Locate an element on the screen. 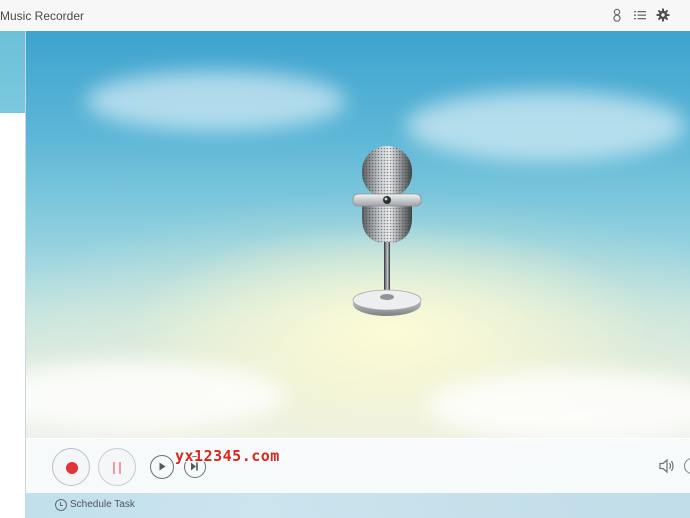 Image resolution: width=690 pixels, height=518 pixels. more-icon is located at coordinates (687, 466).